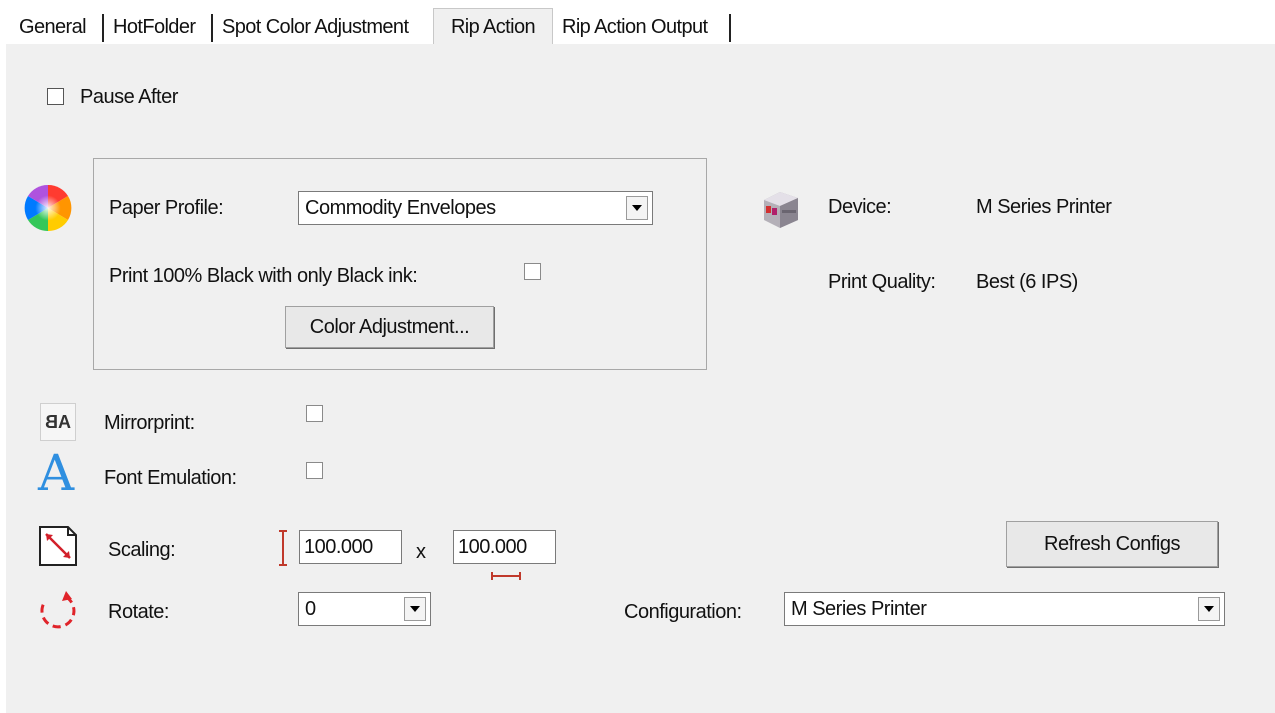 The height and width of the screenshot is (713, 1275). Describe the element at coordinates (1004, 609) in the screenshot. I see `configuration-dropdown: M Series Printer` at that location.